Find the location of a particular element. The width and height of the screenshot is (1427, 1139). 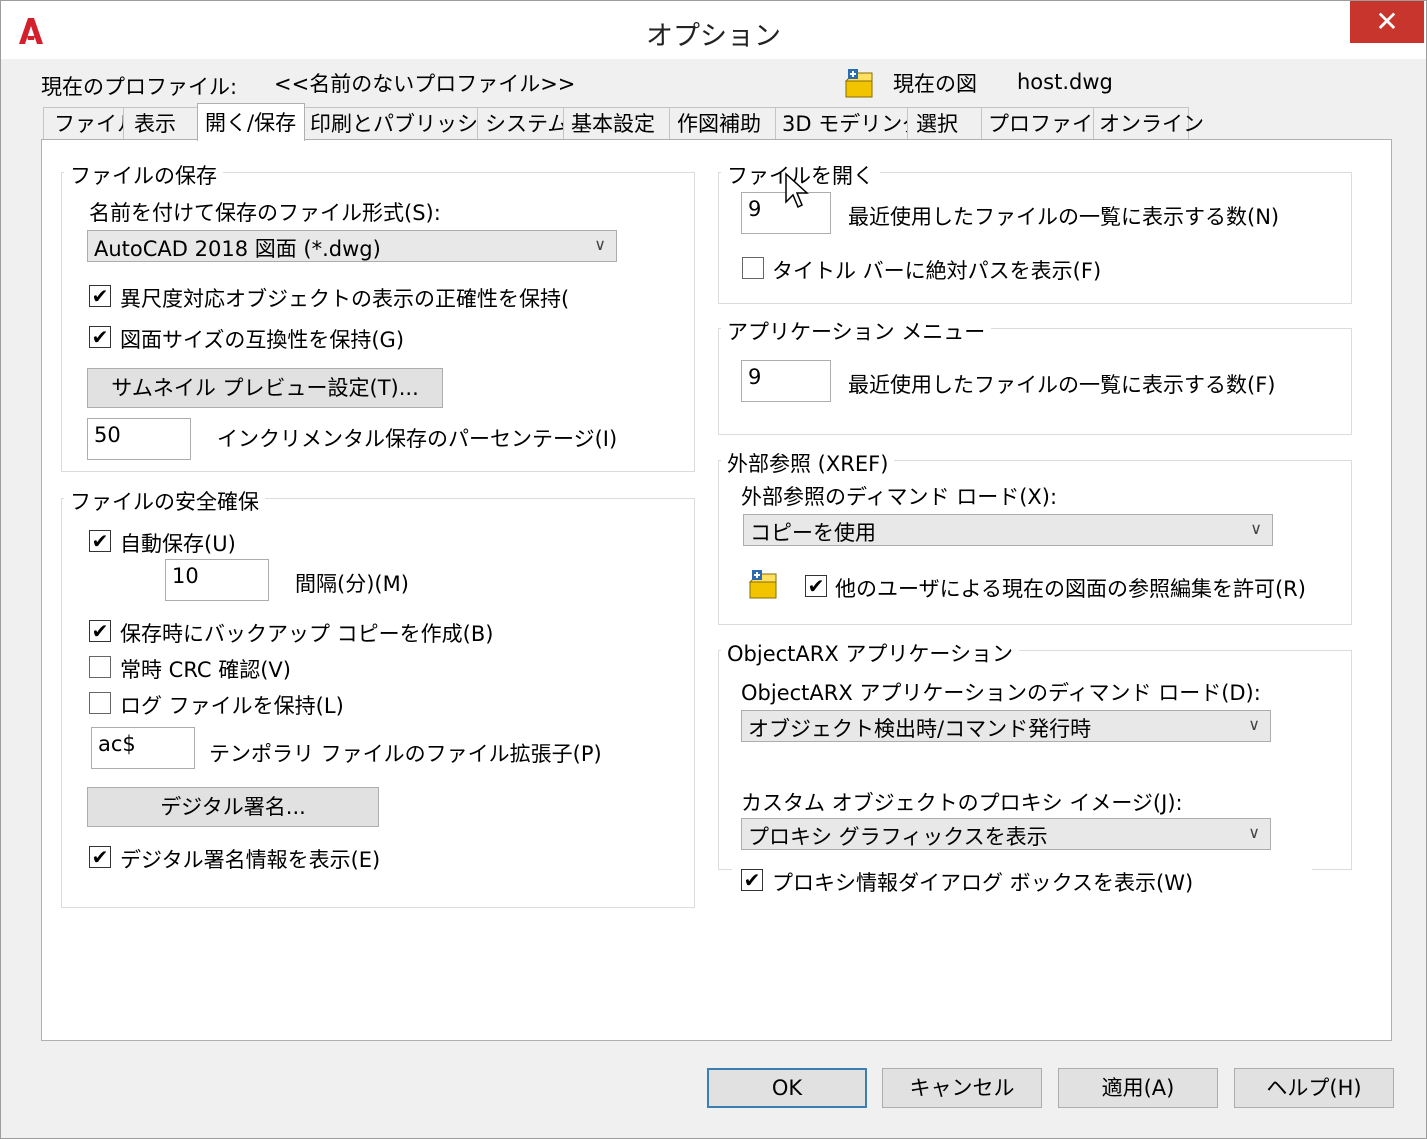

tab-display: 表示 is located at coordinates (161, 123).